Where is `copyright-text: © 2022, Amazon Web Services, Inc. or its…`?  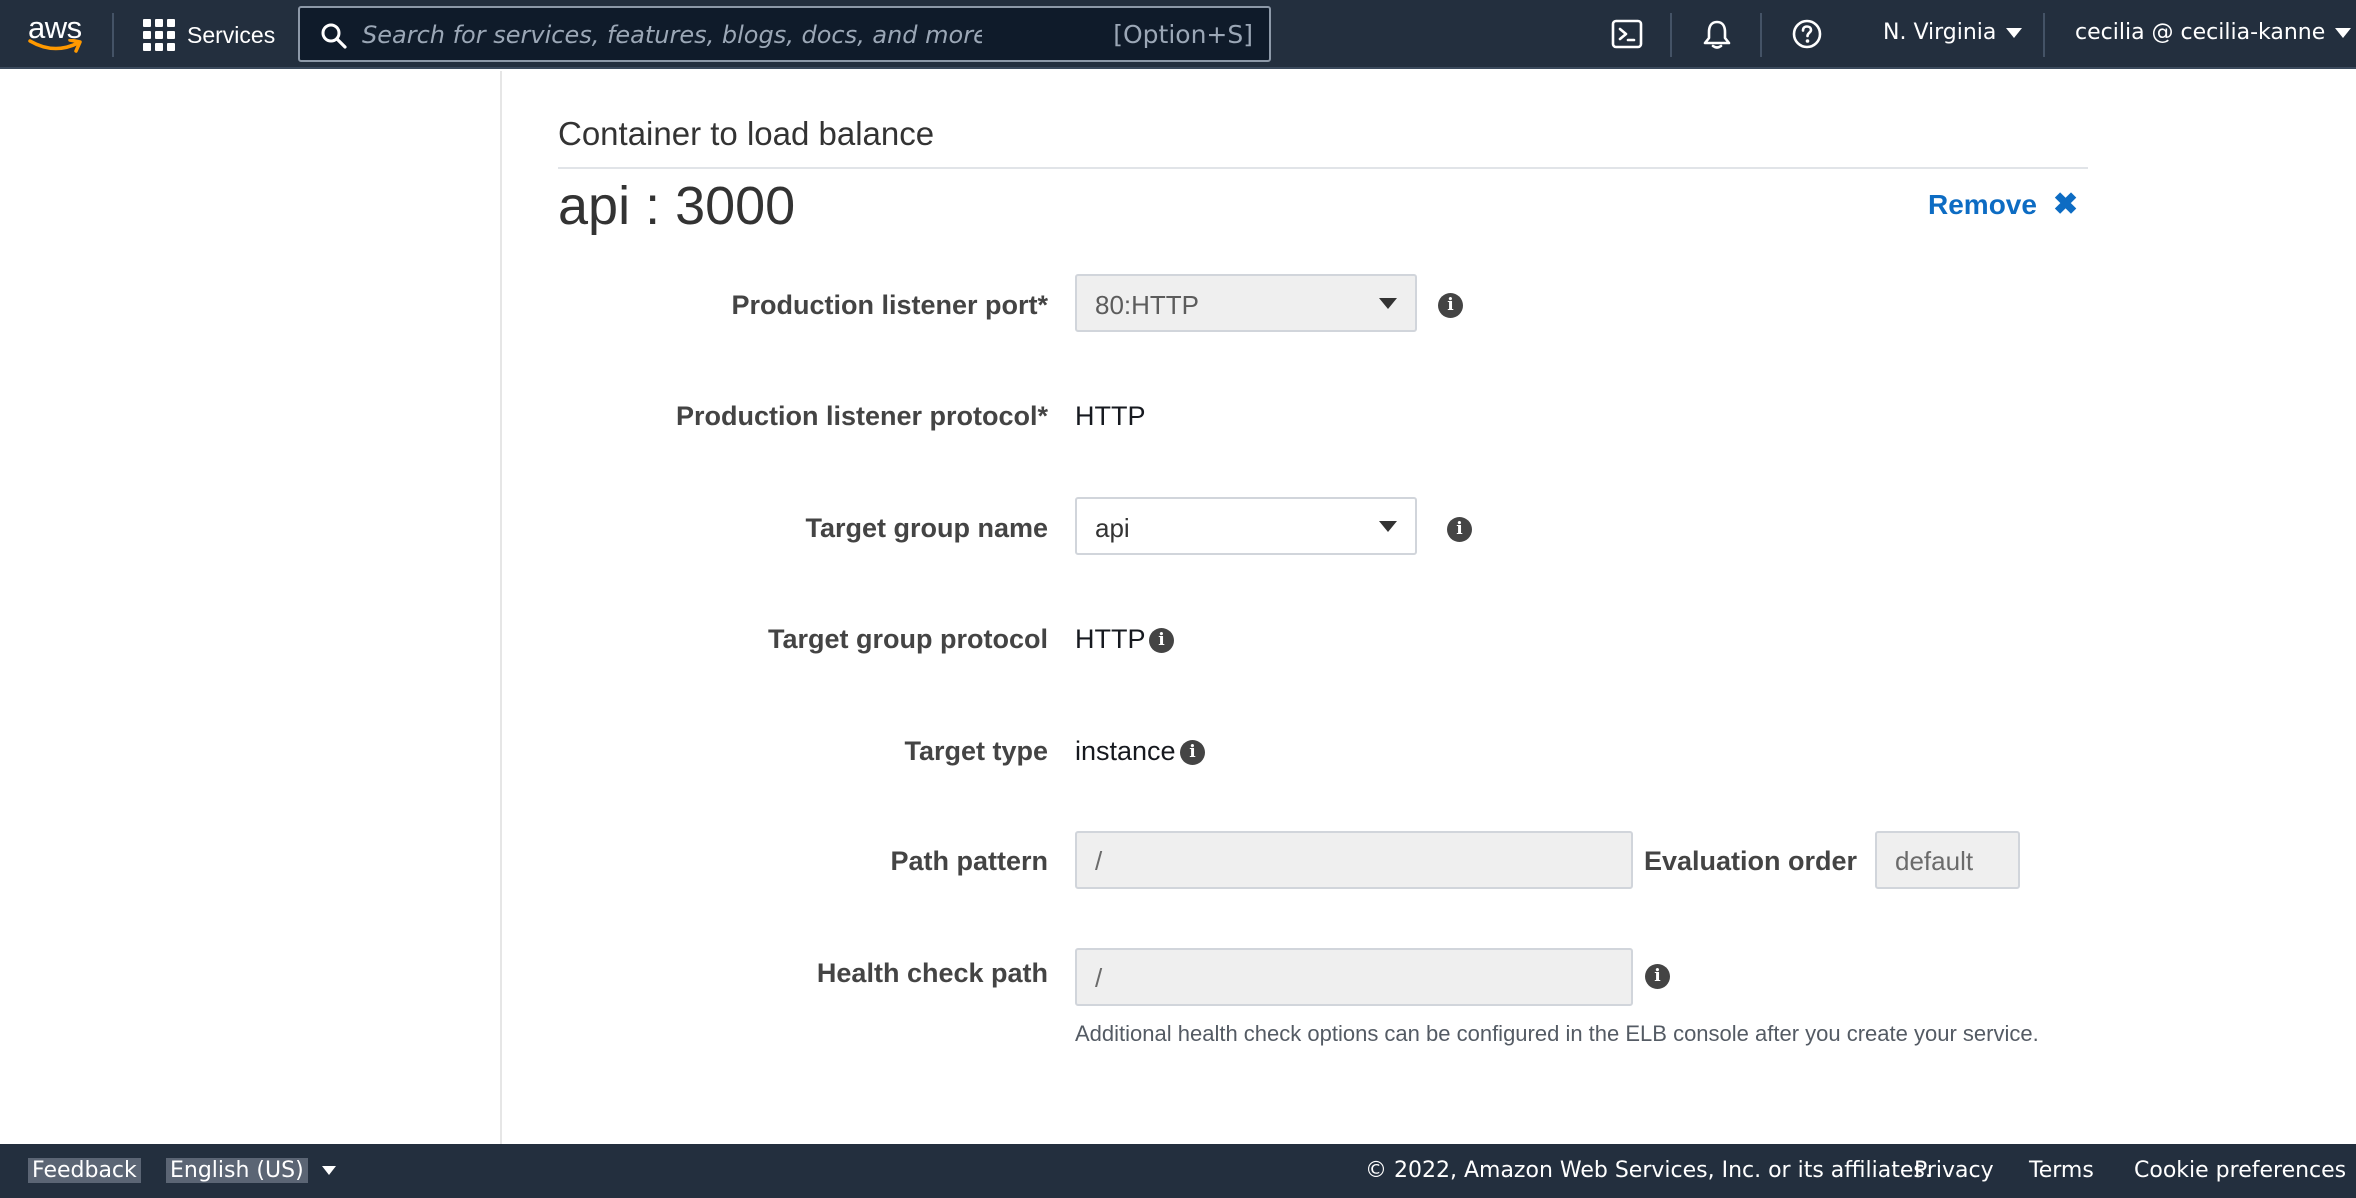 copyright-text: © 2022, Amazon Web Services, Inc. or its… is located at coordinates (1648, 1170).